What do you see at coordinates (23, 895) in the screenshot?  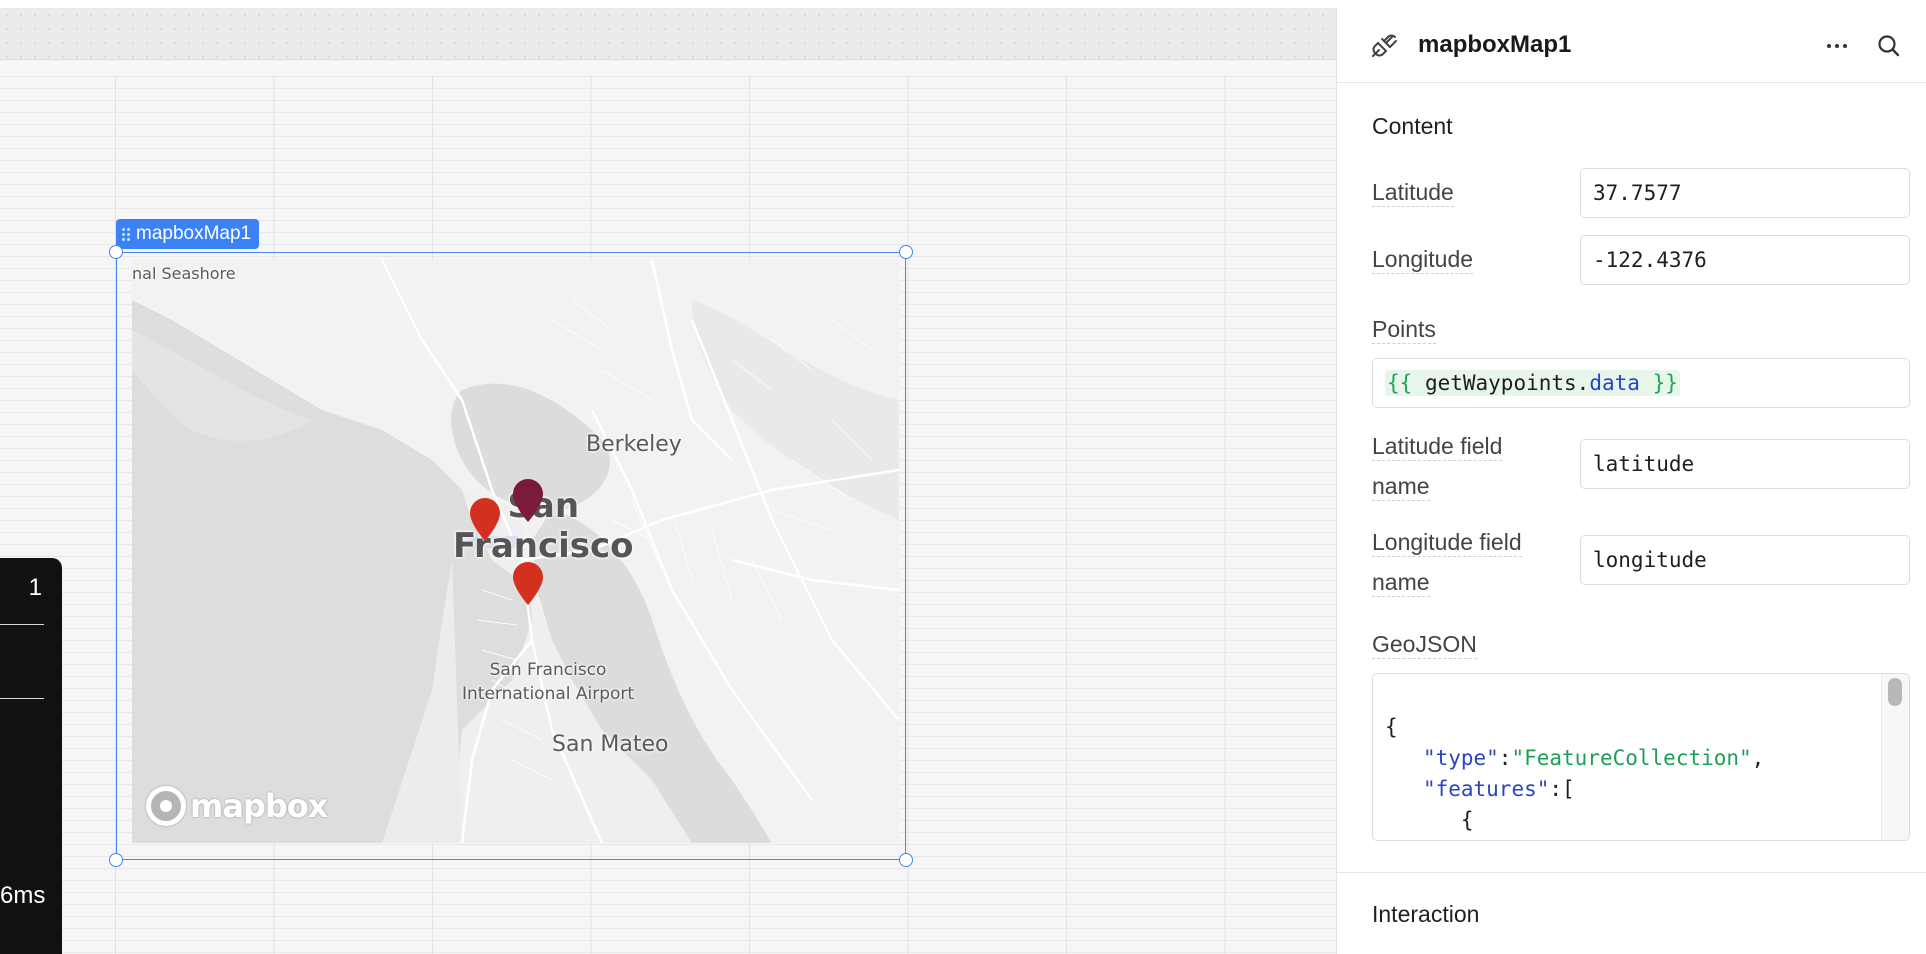 I see `debug-timing: 6ms` at bounding box center [23, 895].